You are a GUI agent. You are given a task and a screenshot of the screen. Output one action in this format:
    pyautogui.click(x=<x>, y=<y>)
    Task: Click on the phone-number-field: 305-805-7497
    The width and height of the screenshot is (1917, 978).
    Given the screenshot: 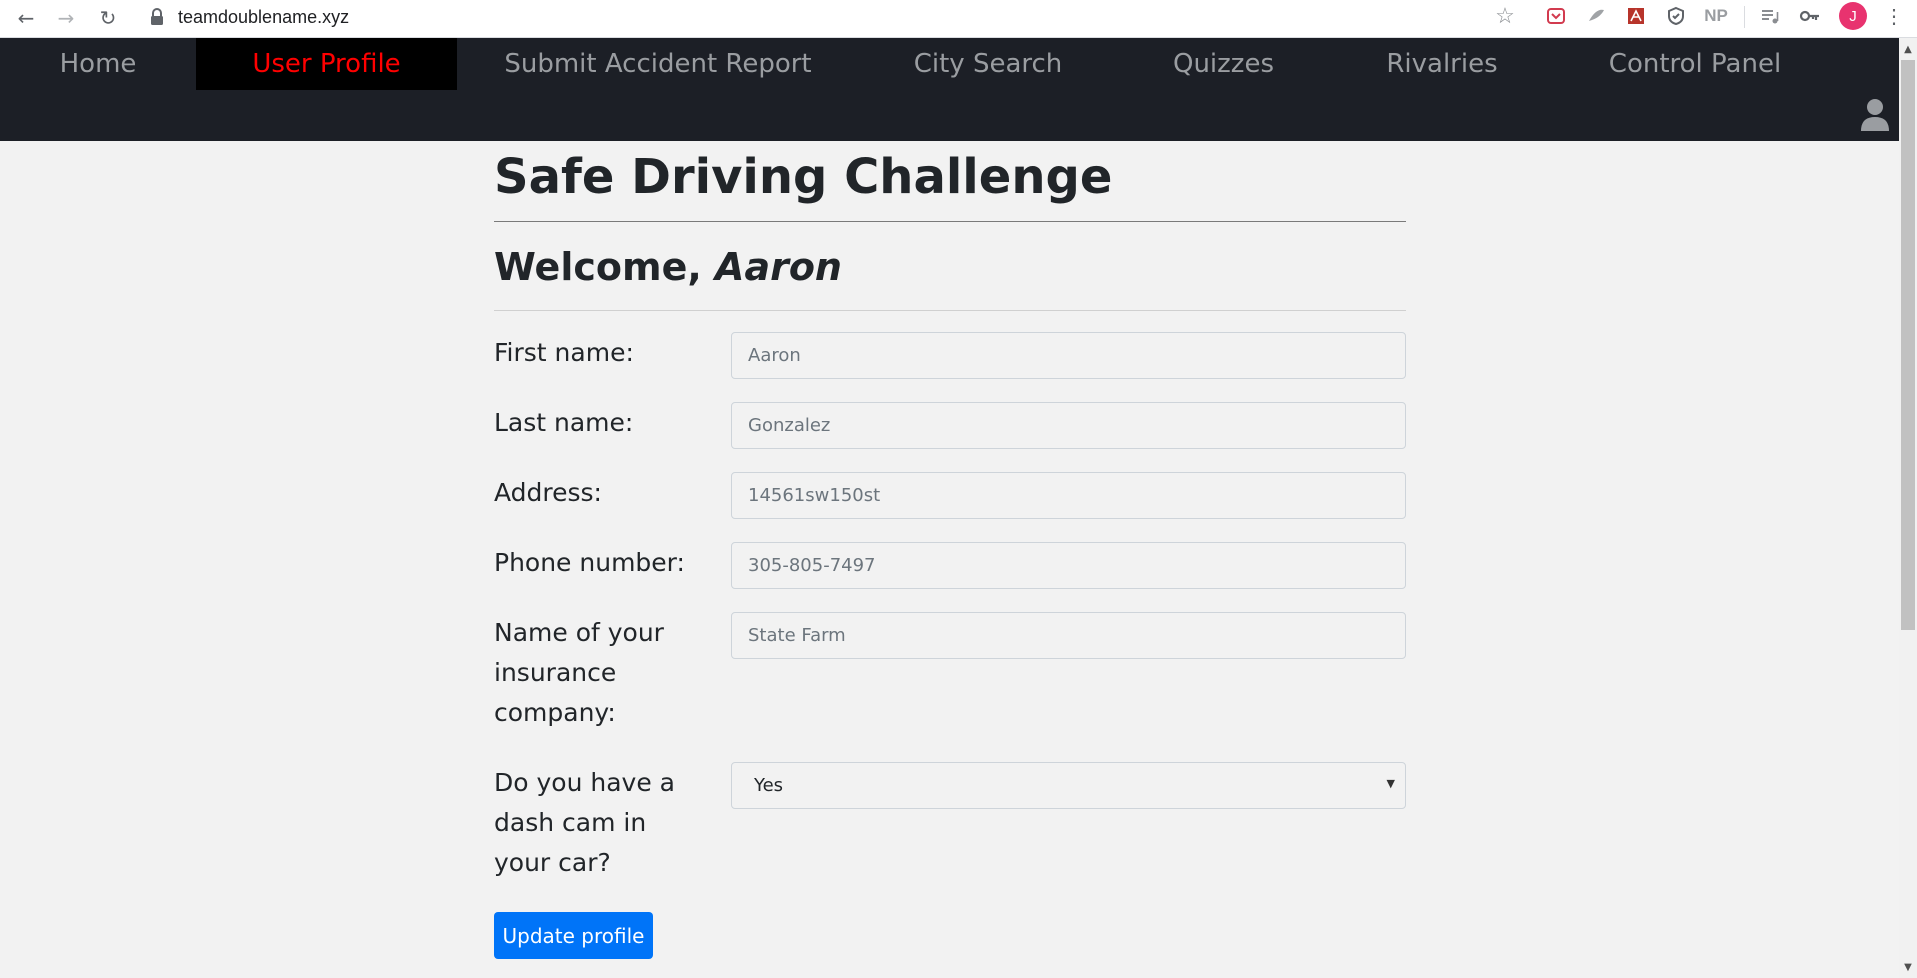 What is the action you would take?
    pyautogui.click(x=1068, y=565)
    